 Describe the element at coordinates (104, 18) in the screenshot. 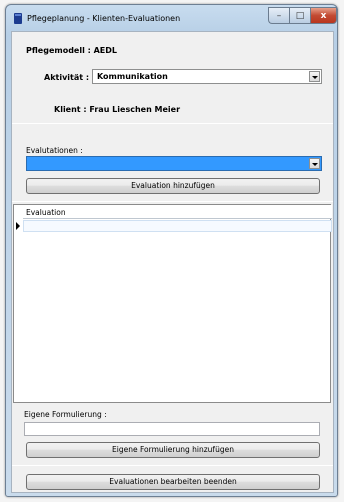

I see `window-title: Pflegeplanung - Klienten-Evaluationen` at that location.